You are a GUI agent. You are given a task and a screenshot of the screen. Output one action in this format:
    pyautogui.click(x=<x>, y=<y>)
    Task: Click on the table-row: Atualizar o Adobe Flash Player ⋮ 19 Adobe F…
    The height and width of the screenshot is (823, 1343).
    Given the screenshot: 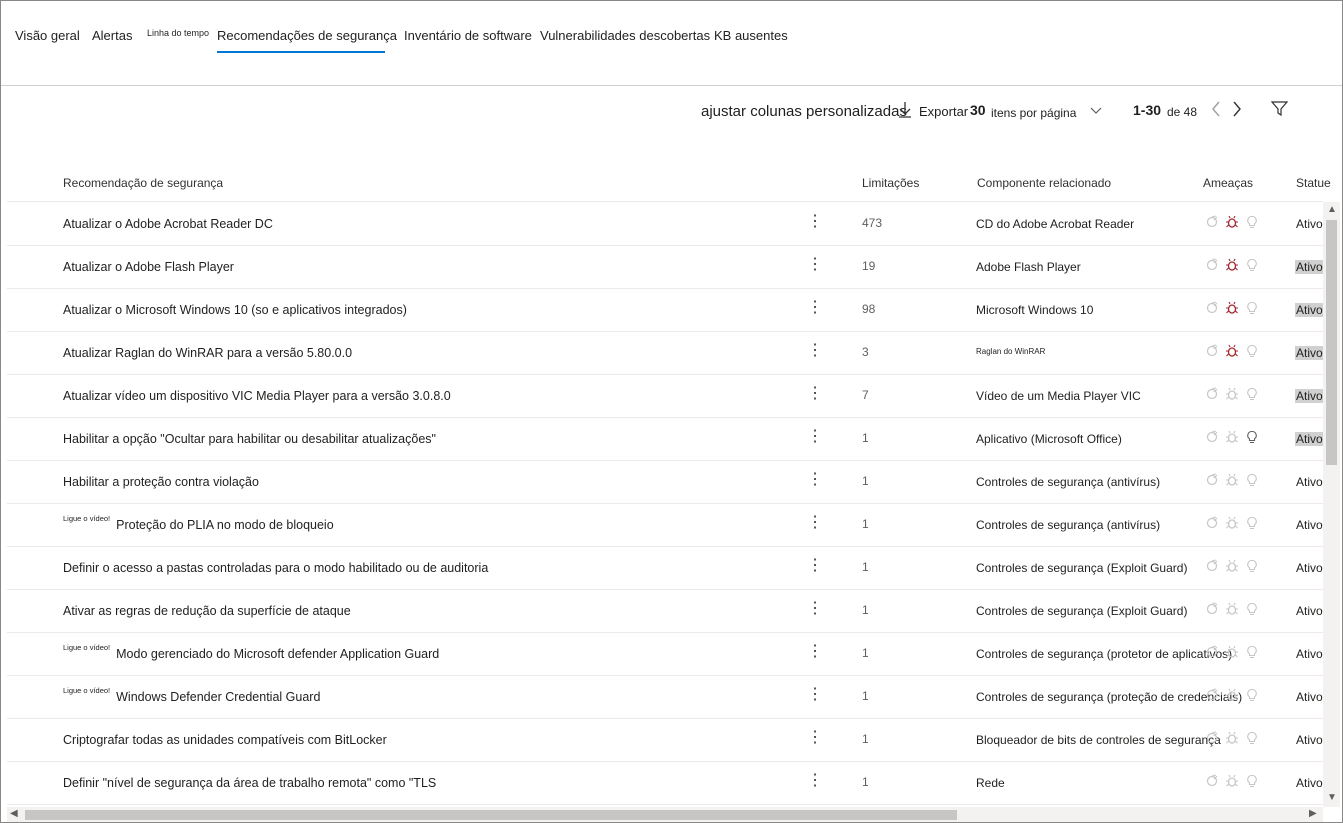 What is the action you would take?
    pyautogui.click(x=665, y=267)
    